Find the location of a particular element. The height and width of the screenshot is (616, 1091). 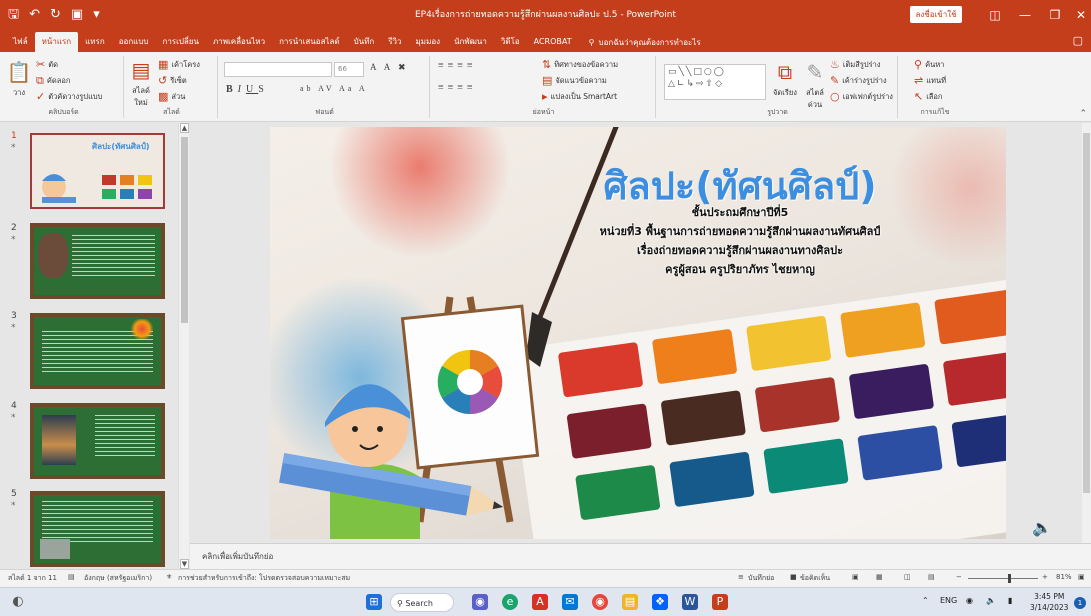

tab-developer: นักพัฒนา is located at coordinates (470, 42).